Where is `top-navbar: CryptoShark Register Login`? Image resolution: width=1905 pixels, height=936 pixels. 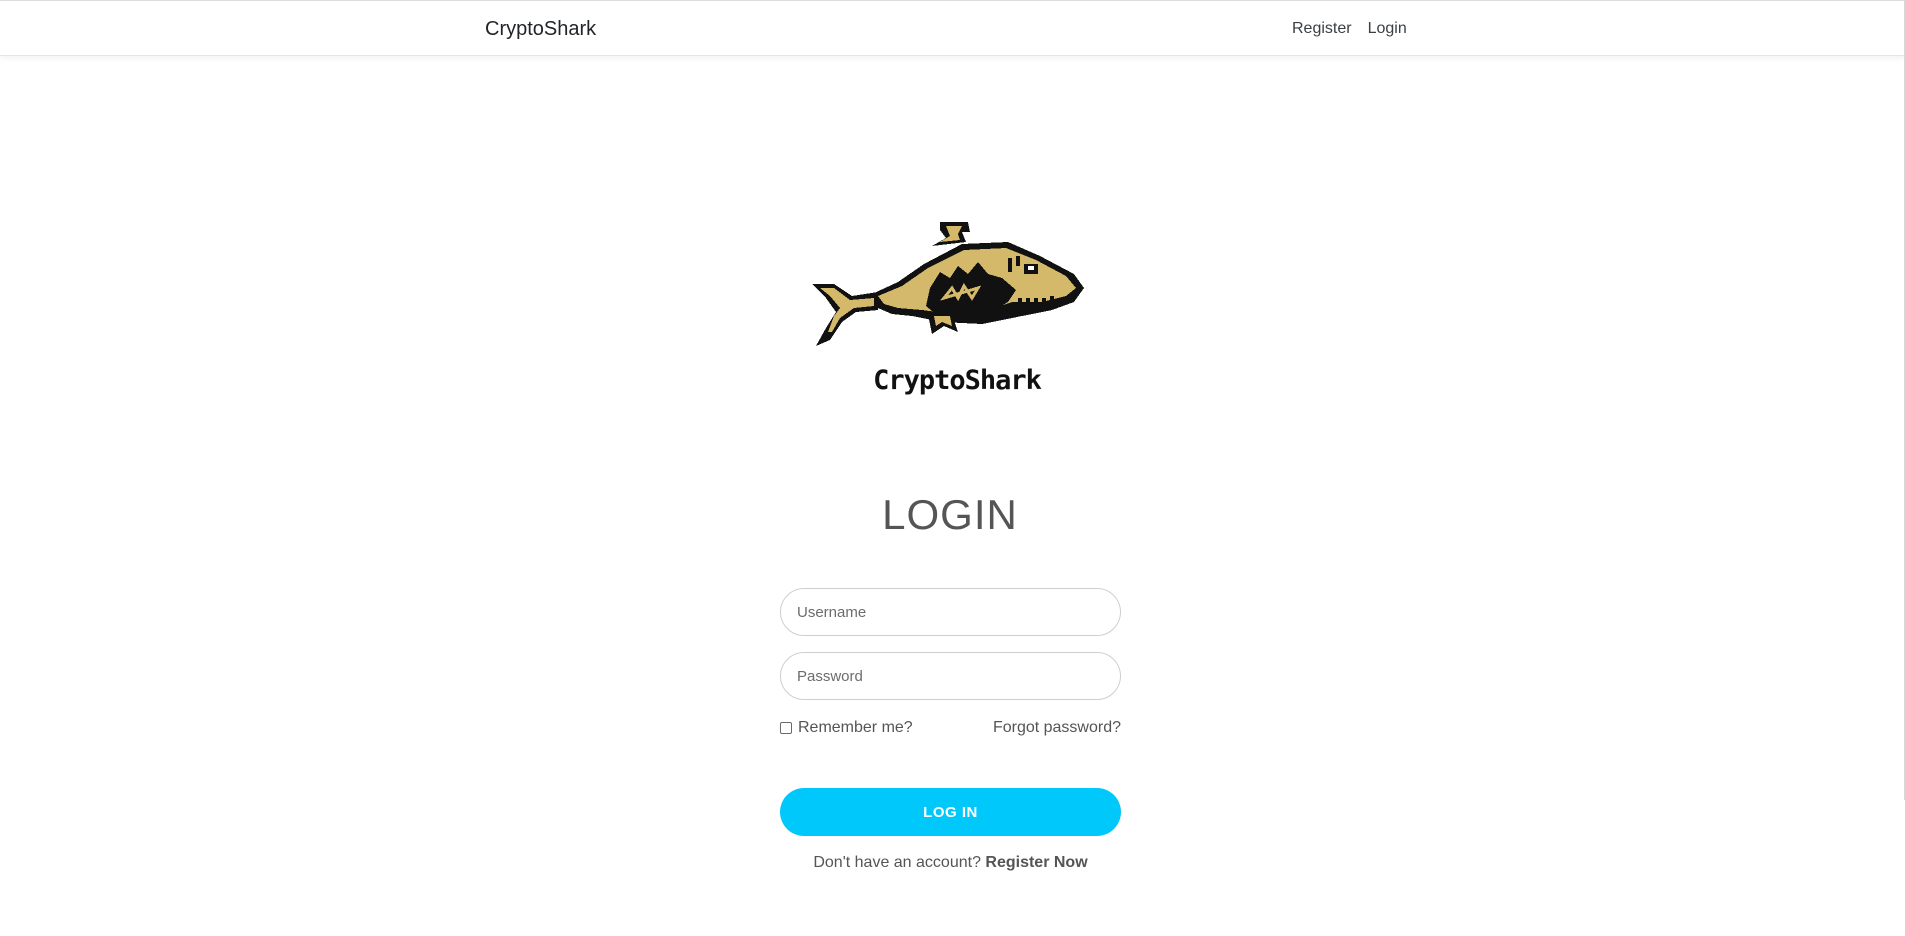 top-navbar: CryptoShark Register Login is located at coordinates (952, 28).